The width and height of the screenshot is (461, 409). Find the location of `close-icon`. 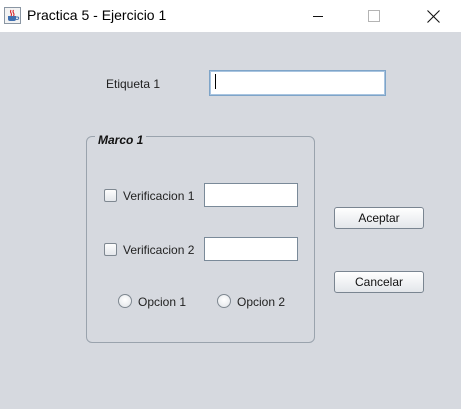

close-icon is located at coordinates (433, 16).